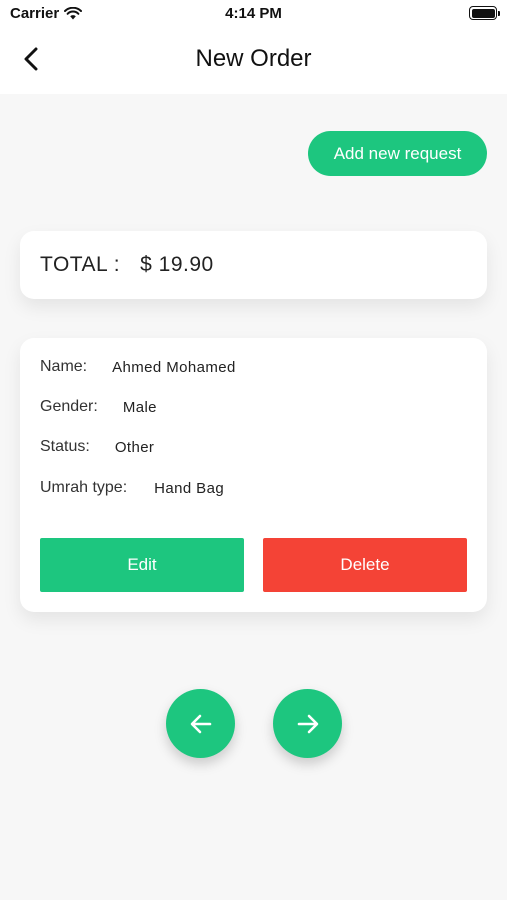  Describe the element at coordinates (174, 367) in the screenshot. I see `name-value: Ahmed Mohamed` at that location.